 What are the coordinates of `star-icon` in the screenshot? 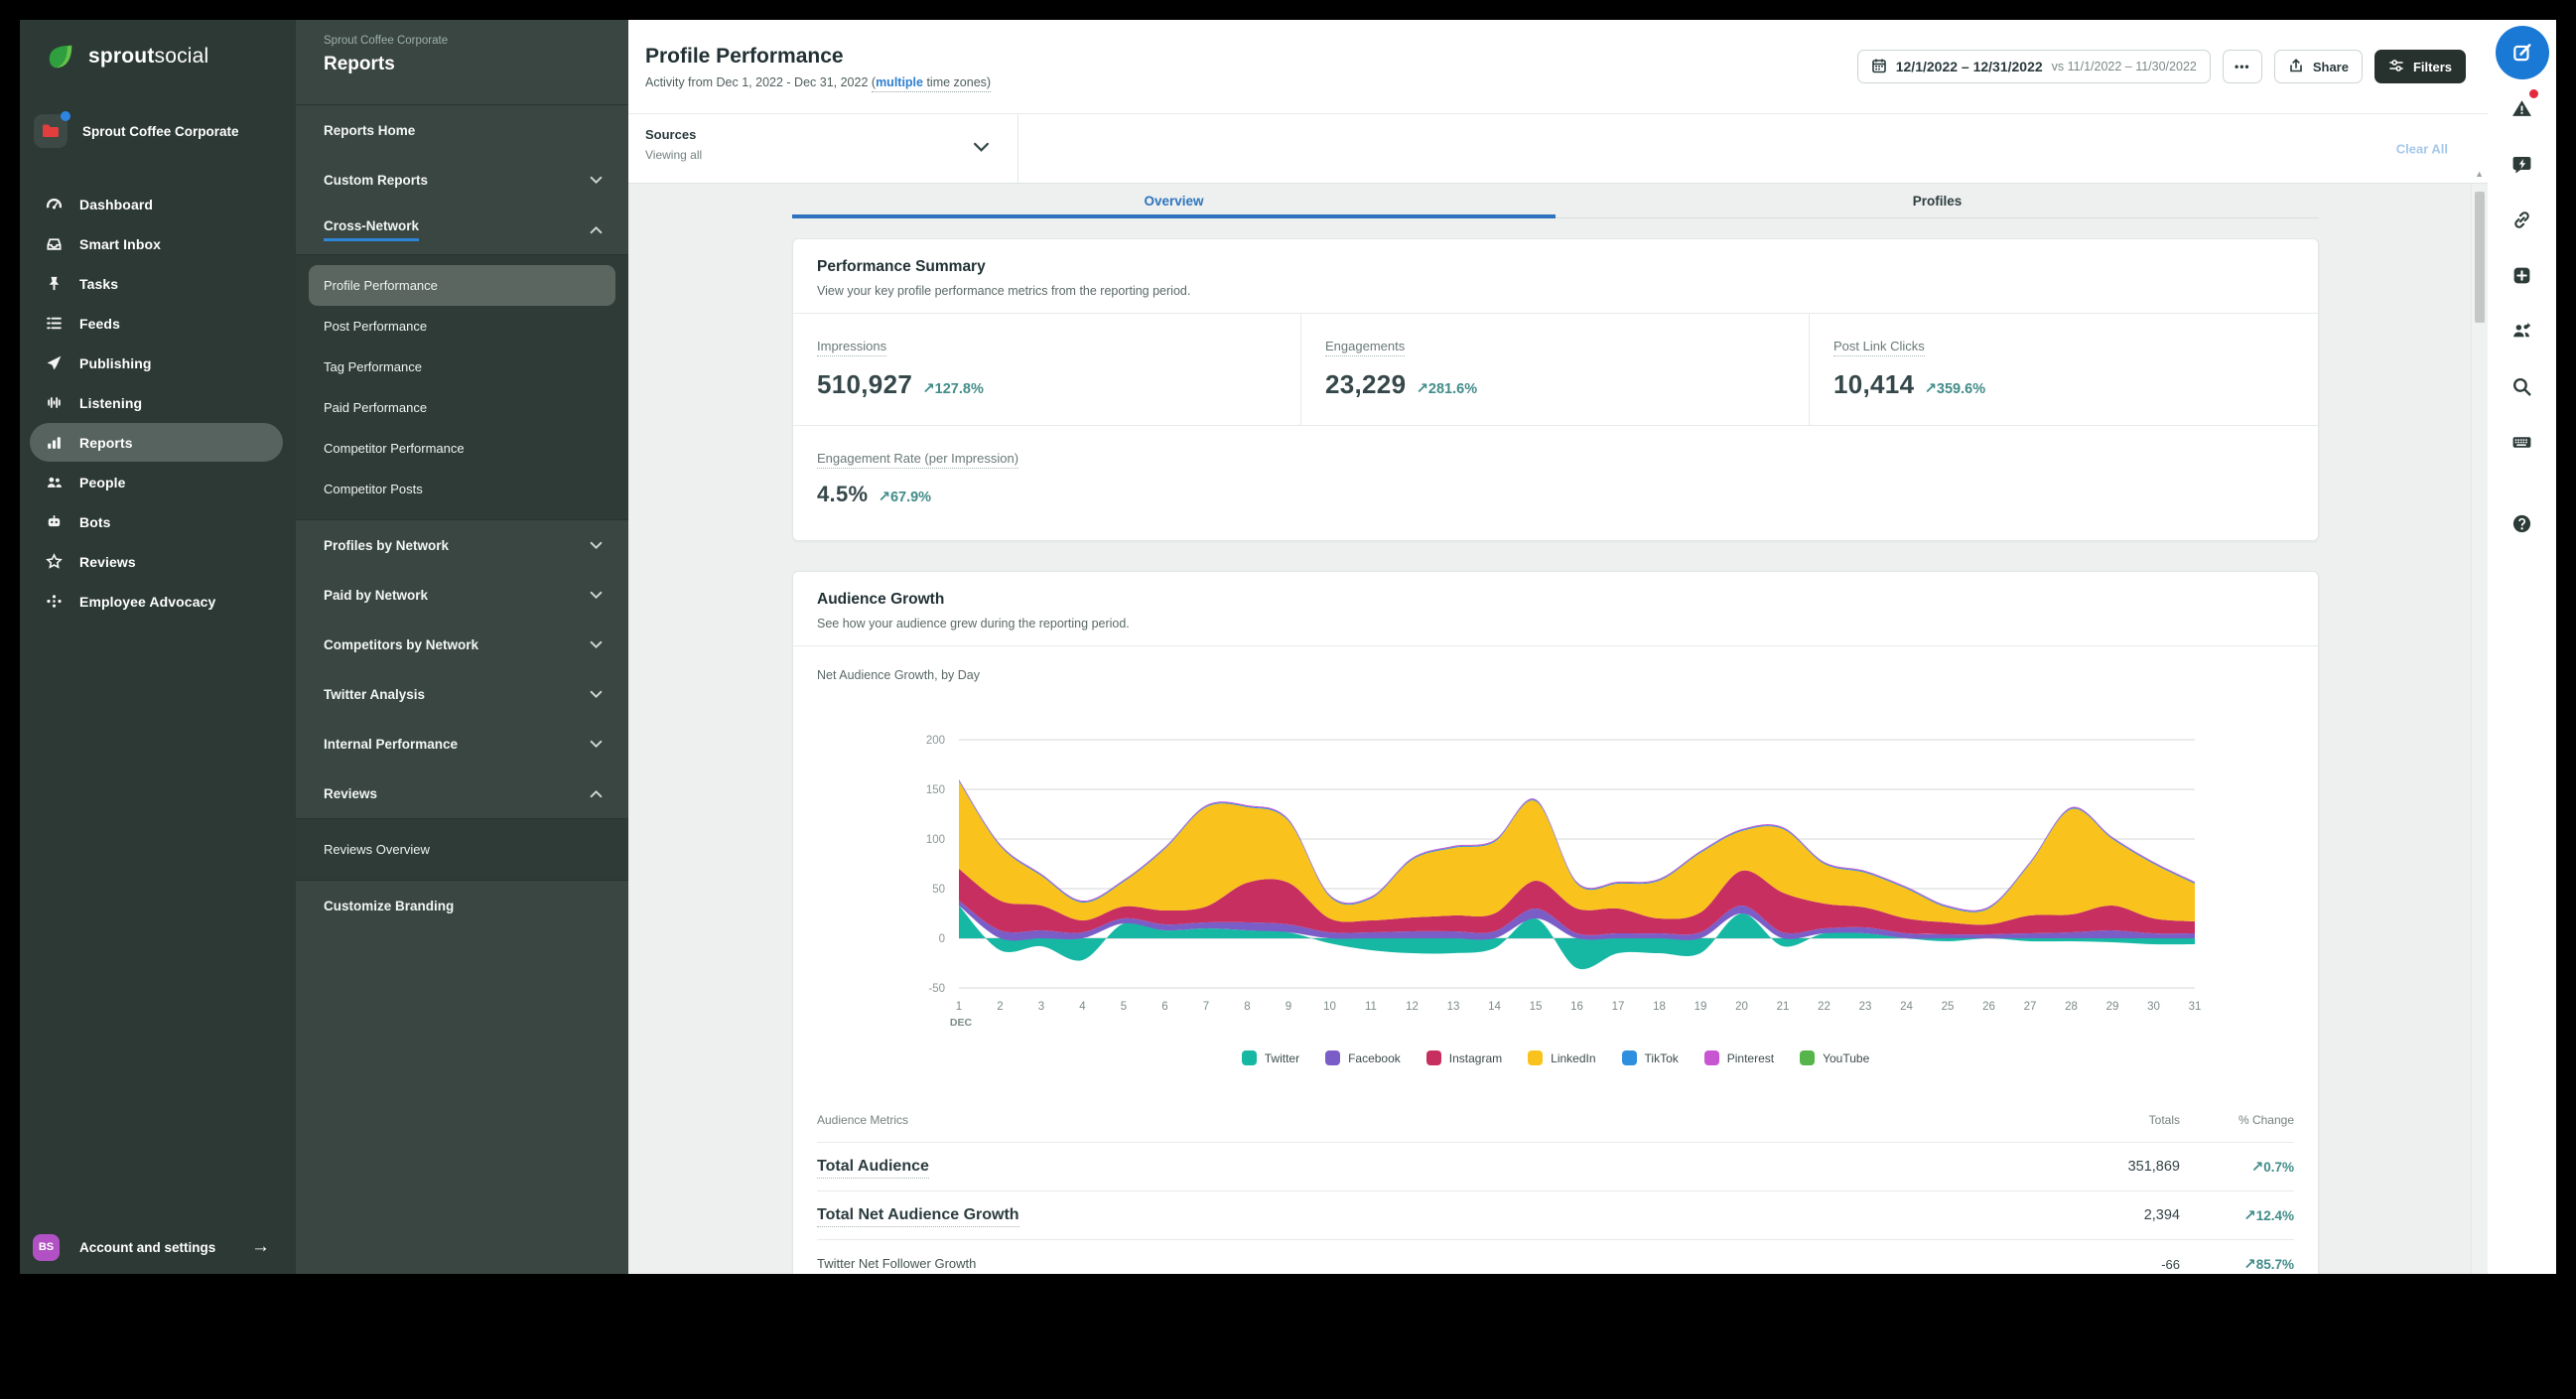 It's located at (54, 561).